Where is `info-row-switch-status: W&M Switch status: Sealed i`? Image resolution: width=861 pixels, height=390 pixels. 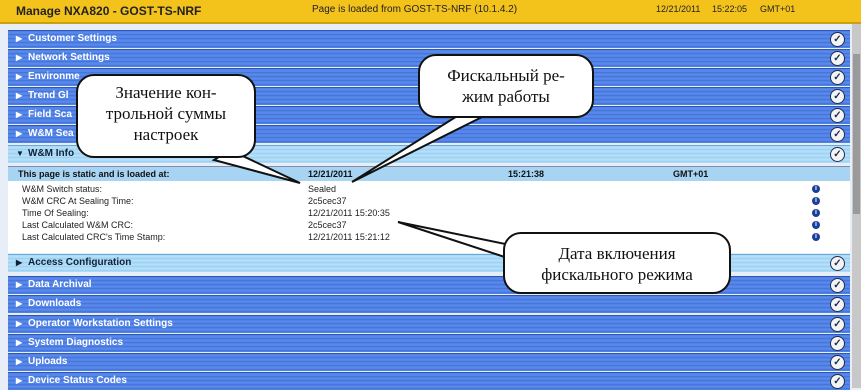
info-row-switch-status: W&M Switch status: Sealed i is located at coordinates (429, 189).